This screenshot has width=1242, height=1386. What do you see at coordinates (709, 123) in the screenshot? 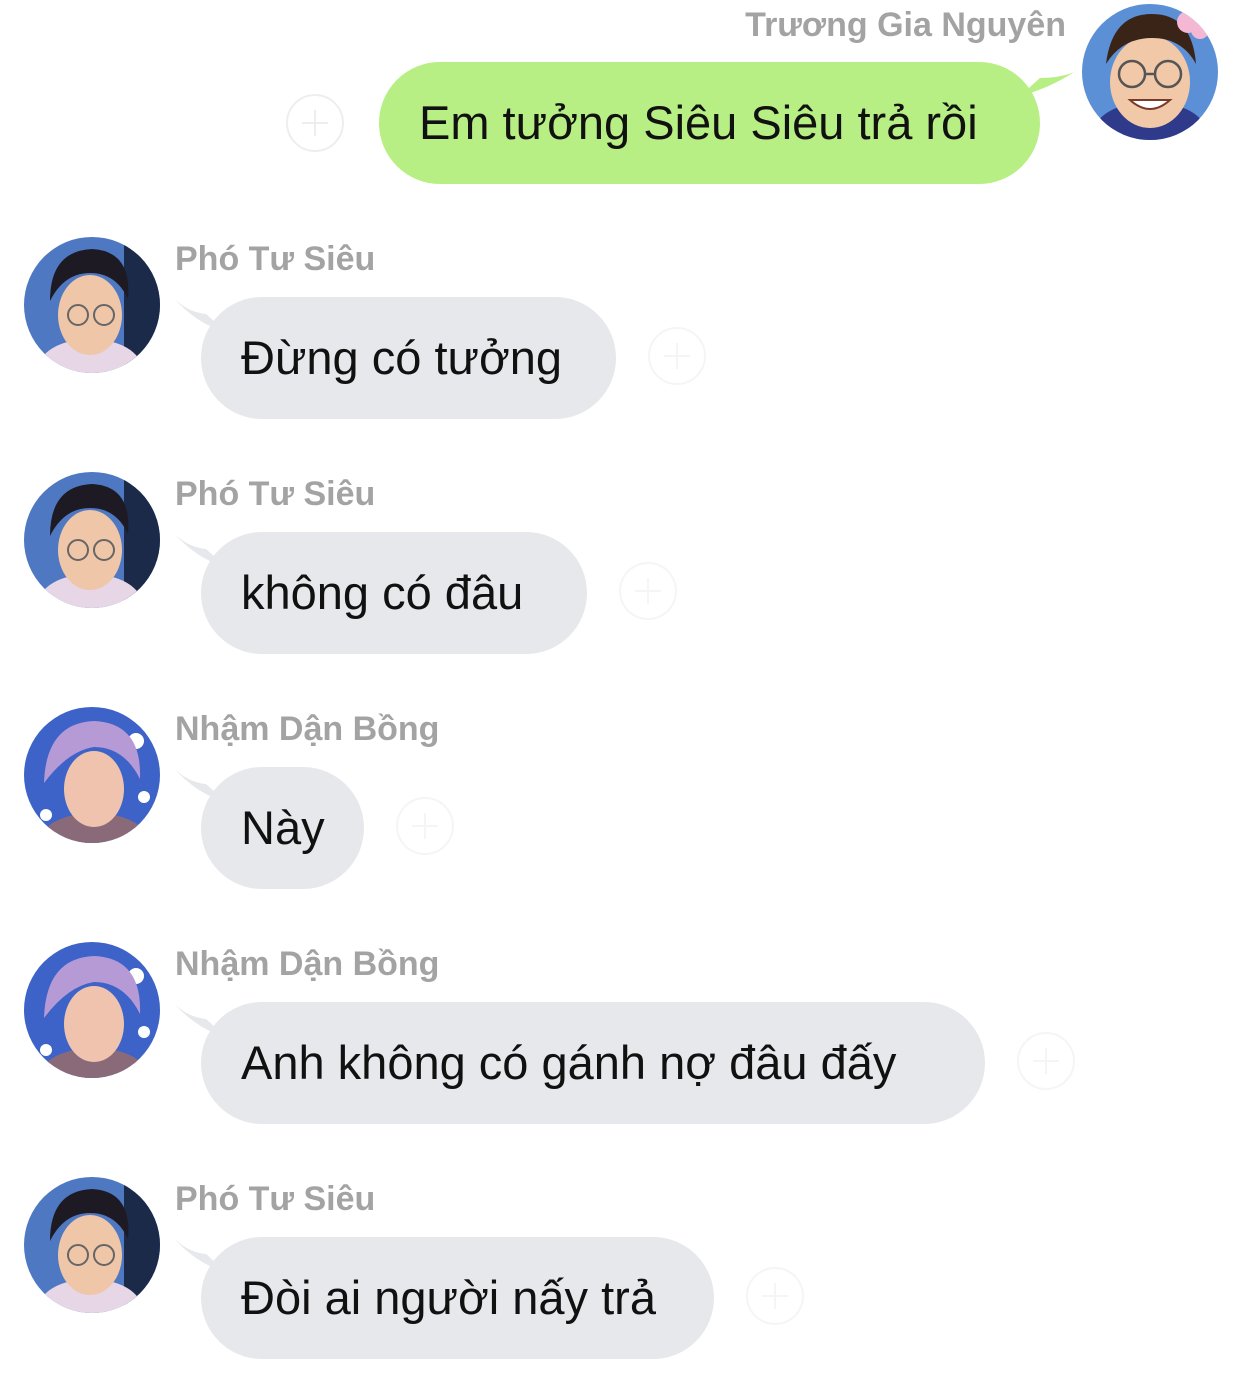
I see `message-bubble: Em tưởng Siêu Siêu trả rồi` at bounding box center [709, 123].